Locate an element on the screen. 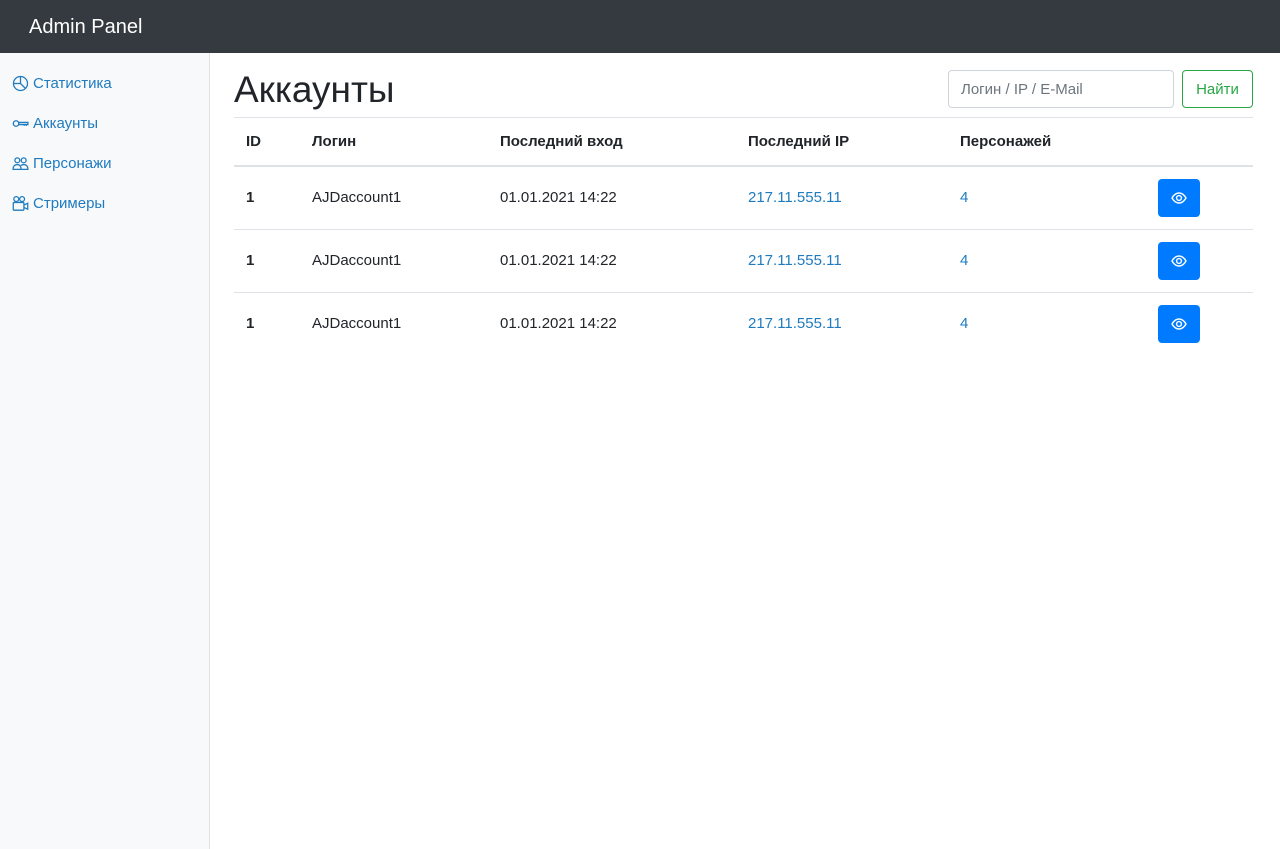 Image resolution: width=1280 pixels, height=849 pixels. sidebar-item-label: Статистика is located at coordinates (72, 83).